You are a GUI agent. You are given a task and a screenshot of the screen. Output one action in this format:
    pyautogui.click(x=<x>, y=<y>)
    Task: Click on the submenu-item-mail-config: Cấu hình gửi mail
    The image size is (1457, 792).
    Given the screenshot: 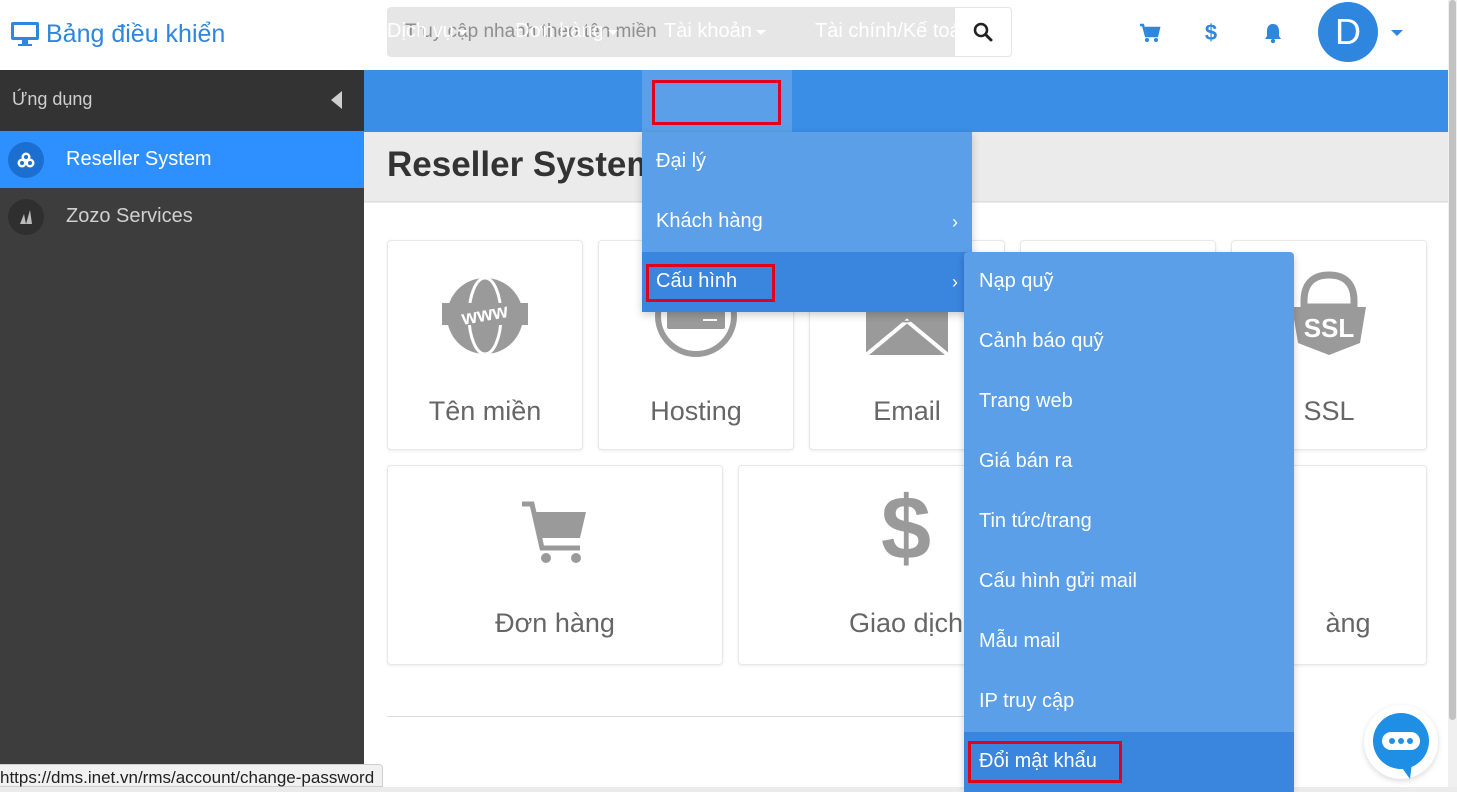 What is the action you would take?
    pyautogui.click(x=1129, y=582)
    